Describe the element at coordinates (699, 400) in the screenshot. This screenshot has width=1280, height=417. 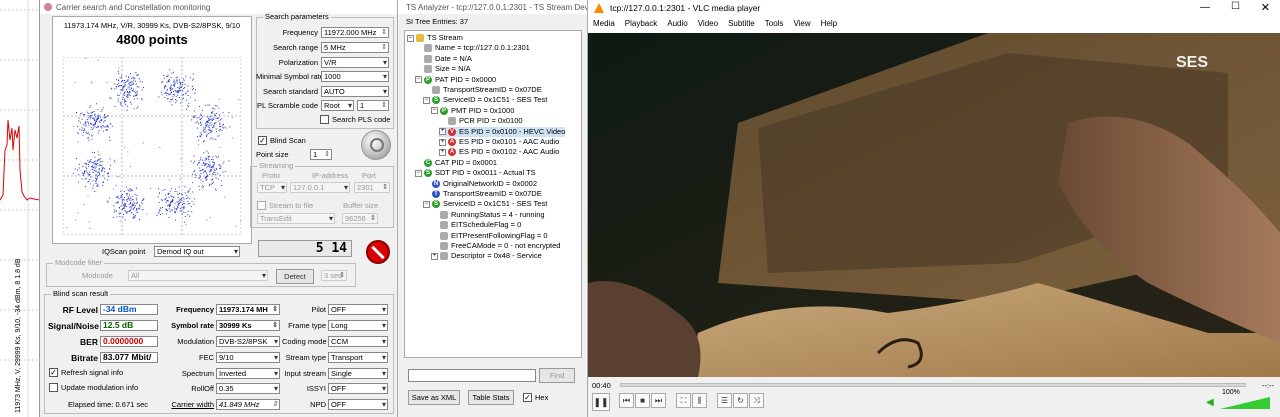
I see `extended-settings-button: ⫼` at that location.